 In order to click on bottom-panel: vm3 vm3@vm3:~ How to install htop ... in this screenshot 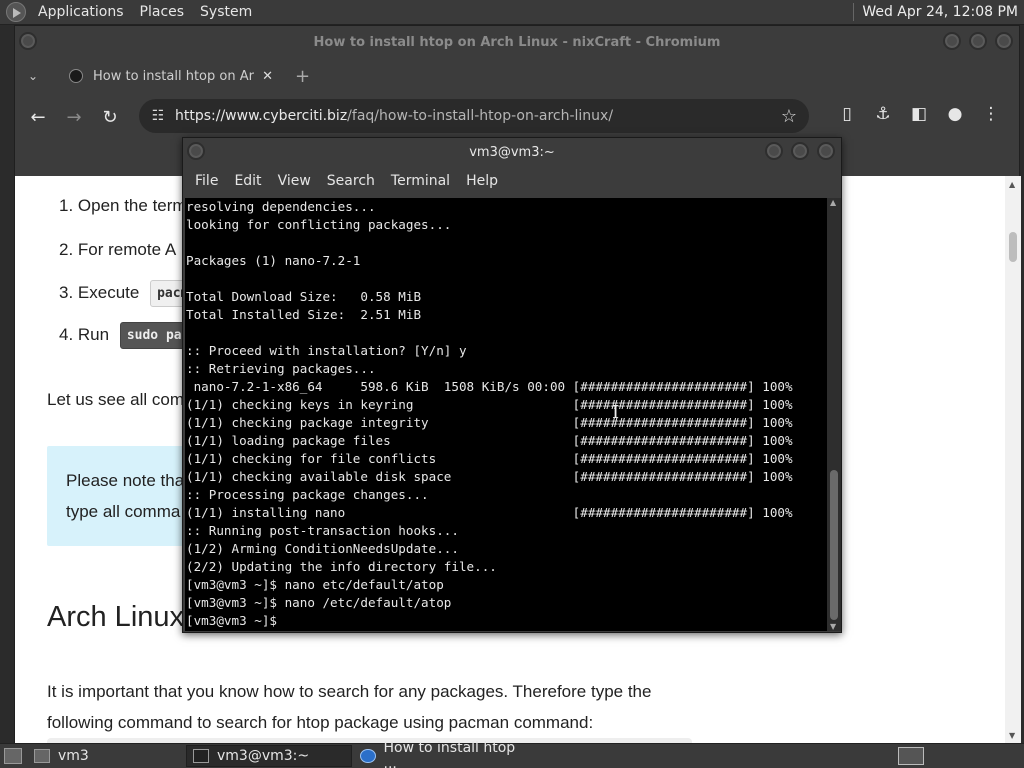, I will do `click(512, 754)`.